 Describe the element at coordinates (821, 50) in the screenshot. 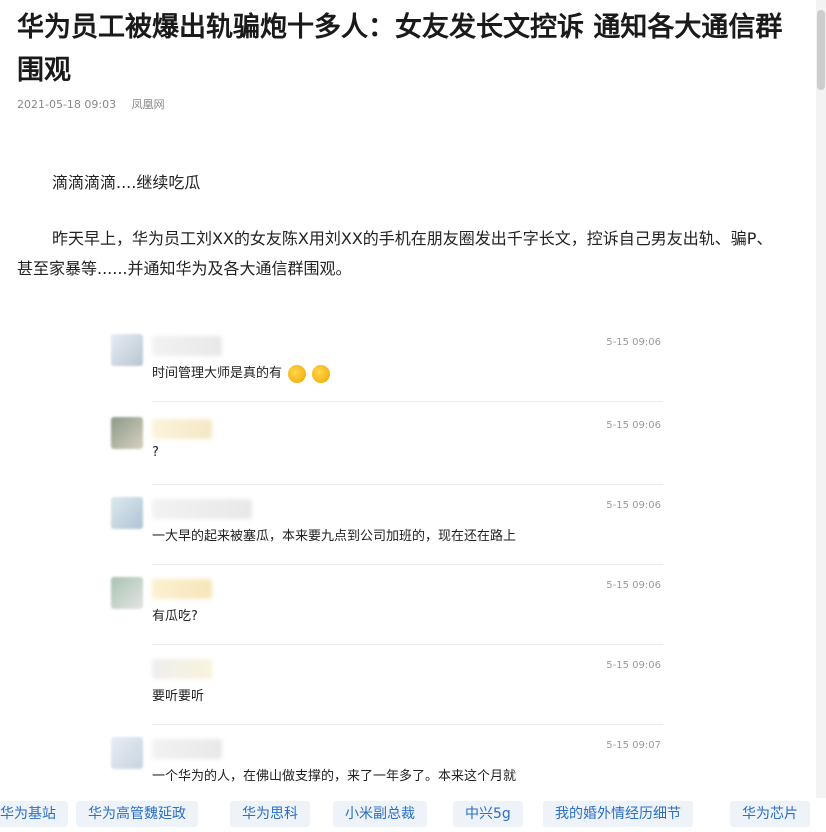

I see `scrollbar-thumb` at that location.